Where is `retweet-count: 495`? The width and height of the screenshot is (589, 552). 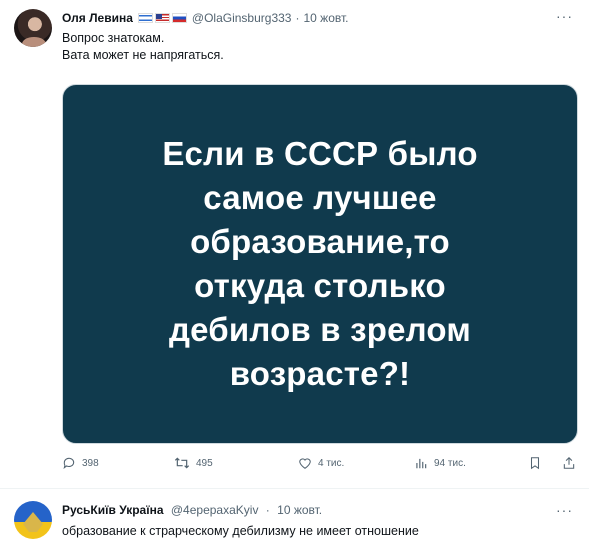 retweet-count: 495 is located at coordinates (204, 463).